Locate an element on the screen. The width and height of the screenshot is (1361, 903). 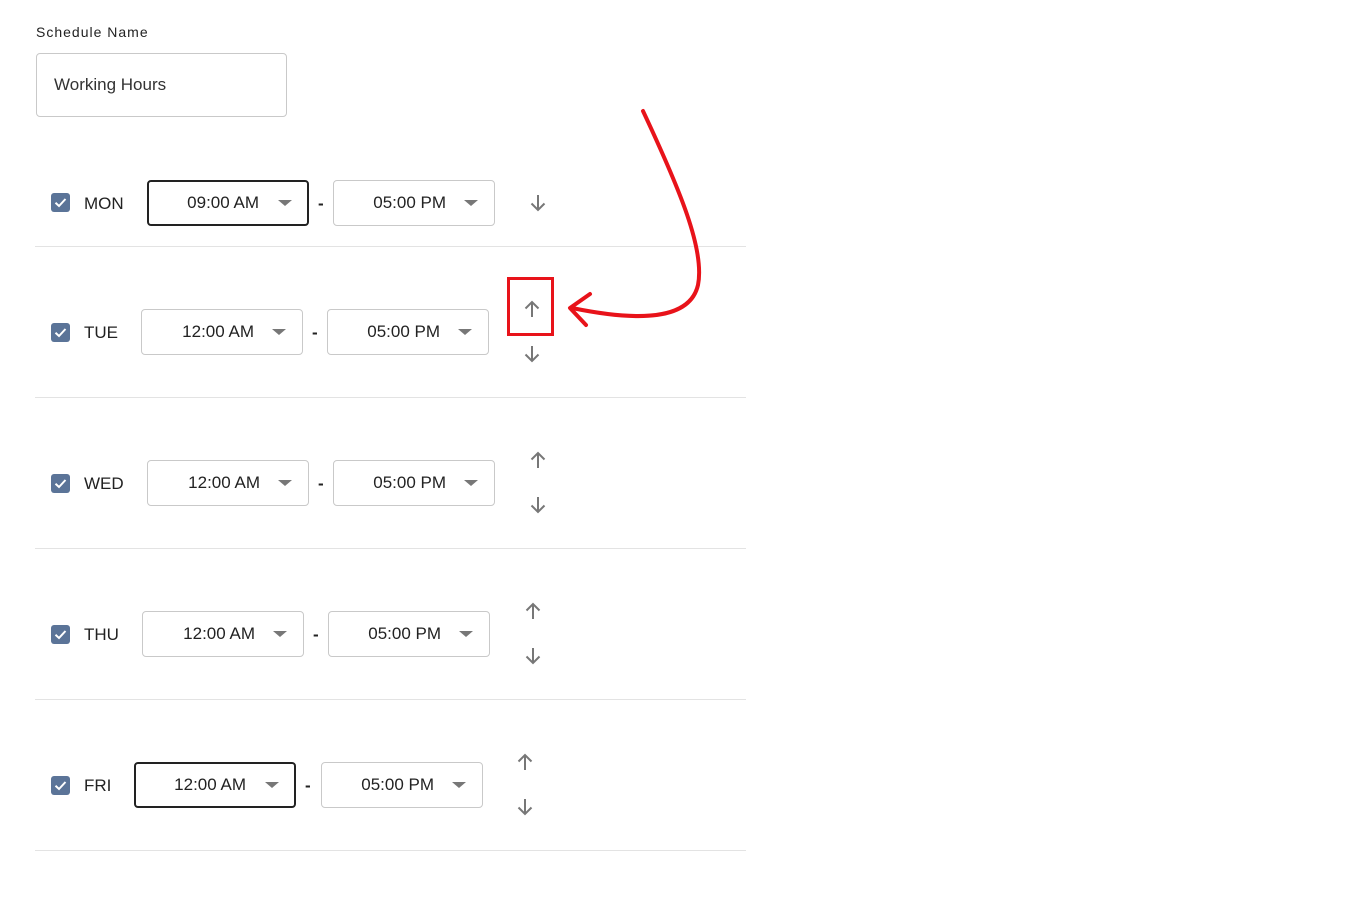
day-row-mon: MON 09:00 AM - 05:00 PM is located at coordinates (390, 198).